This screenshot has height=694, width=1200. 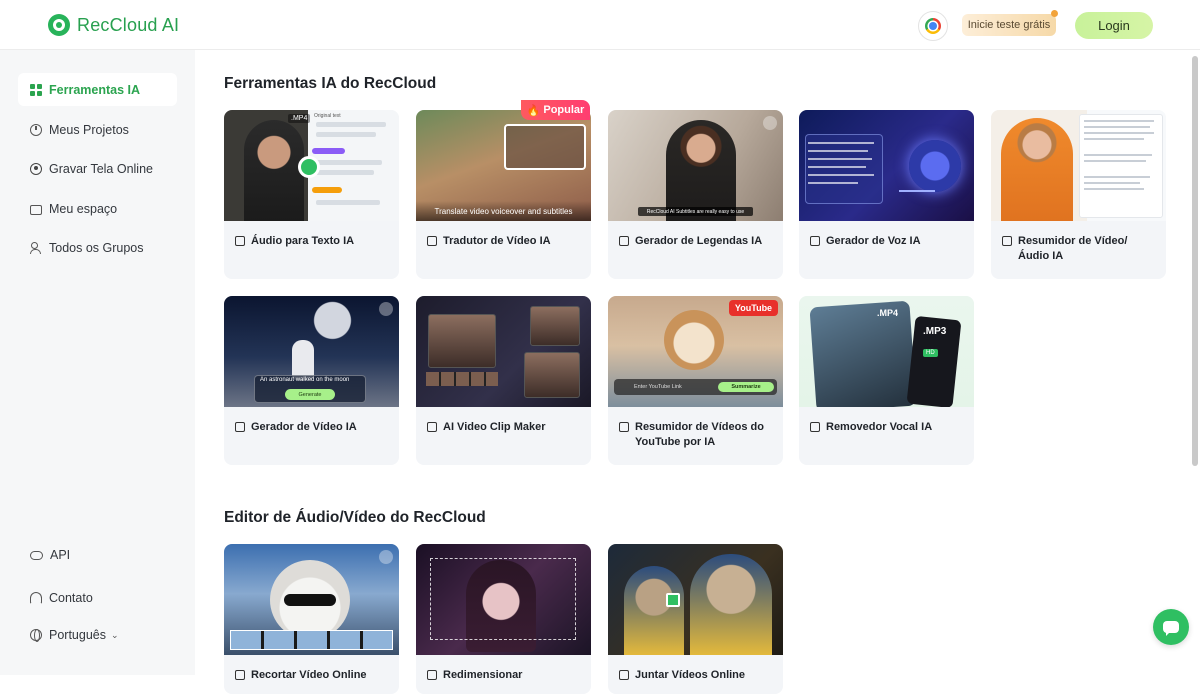 I want to click on sidebar-item-meu-espaco: Meu espaço, so click(x=97, y=208).